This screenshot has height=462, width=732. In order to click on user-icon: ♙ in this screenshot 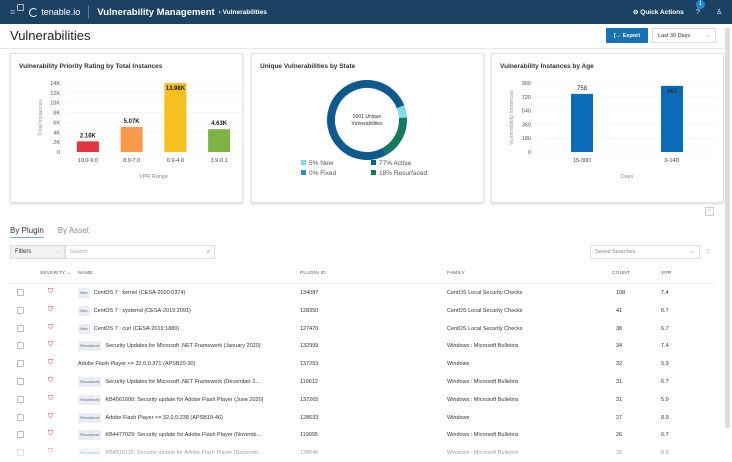, I will do `click(719, 12)`.